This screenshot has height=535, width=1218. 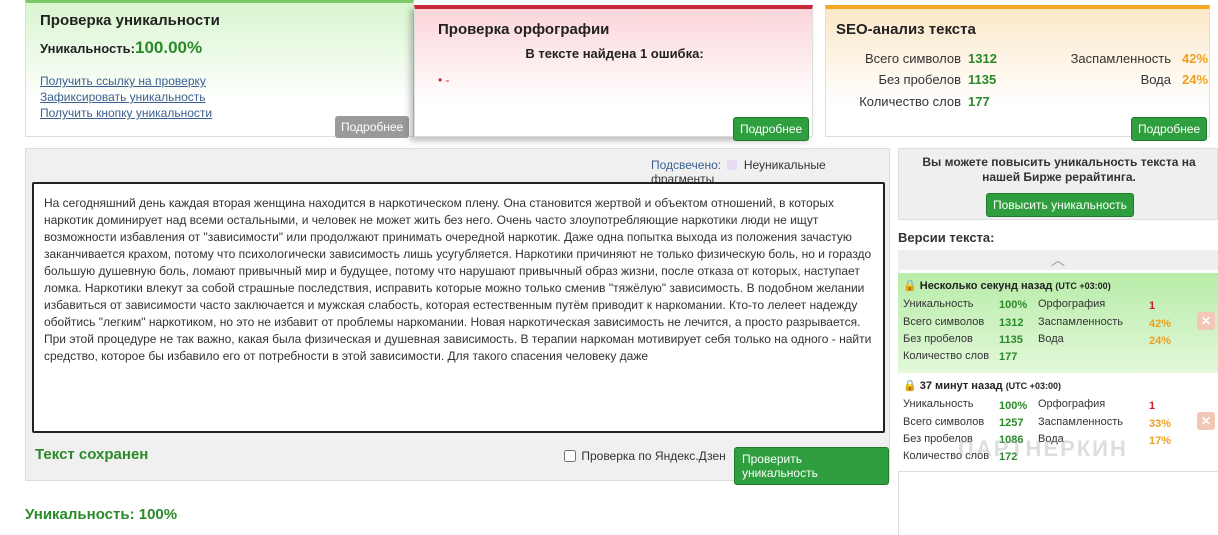 What do you see at coordinates (1011, 323) in the screenshot?
I see `version-1-chars: 1312` at bounding box center [1011, 323].